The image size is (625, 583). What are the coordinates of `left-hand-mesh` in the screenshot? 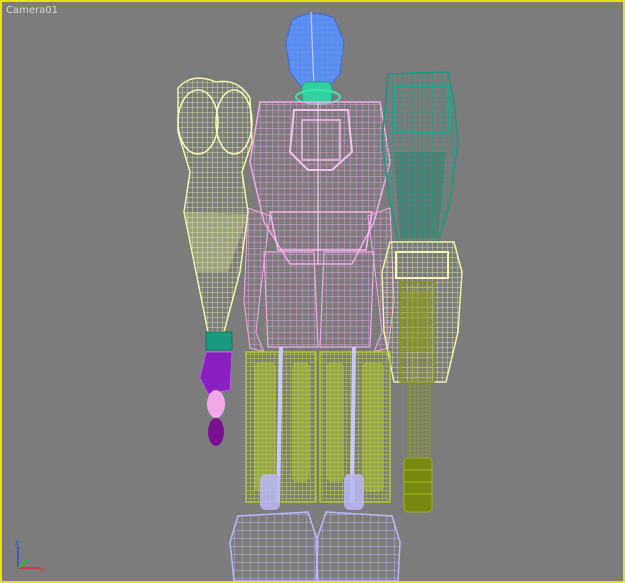 It's located at (216, 398).